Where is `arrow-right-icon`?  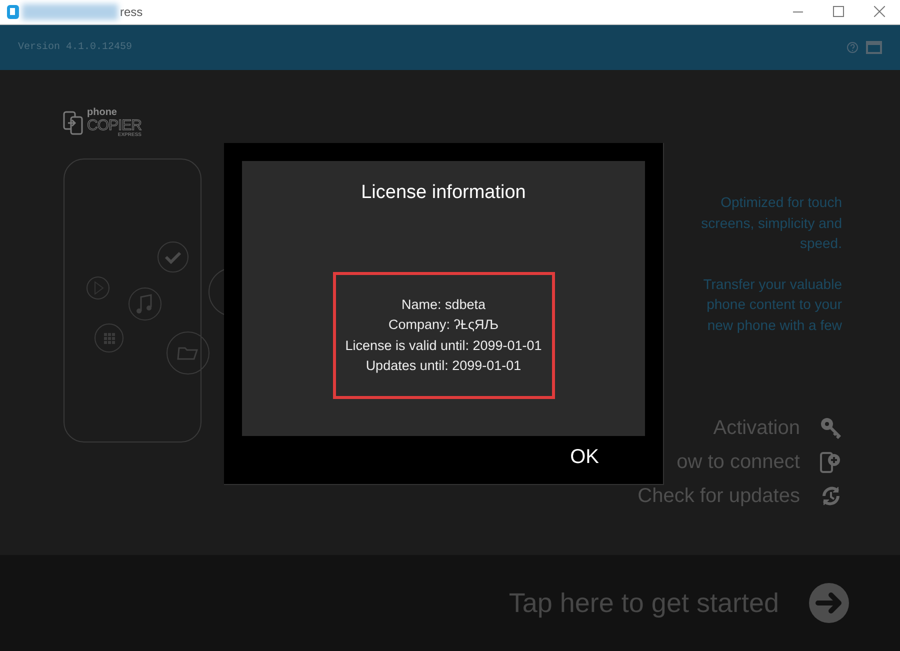 arrow-right-icon is located at coordinates (829, 603).